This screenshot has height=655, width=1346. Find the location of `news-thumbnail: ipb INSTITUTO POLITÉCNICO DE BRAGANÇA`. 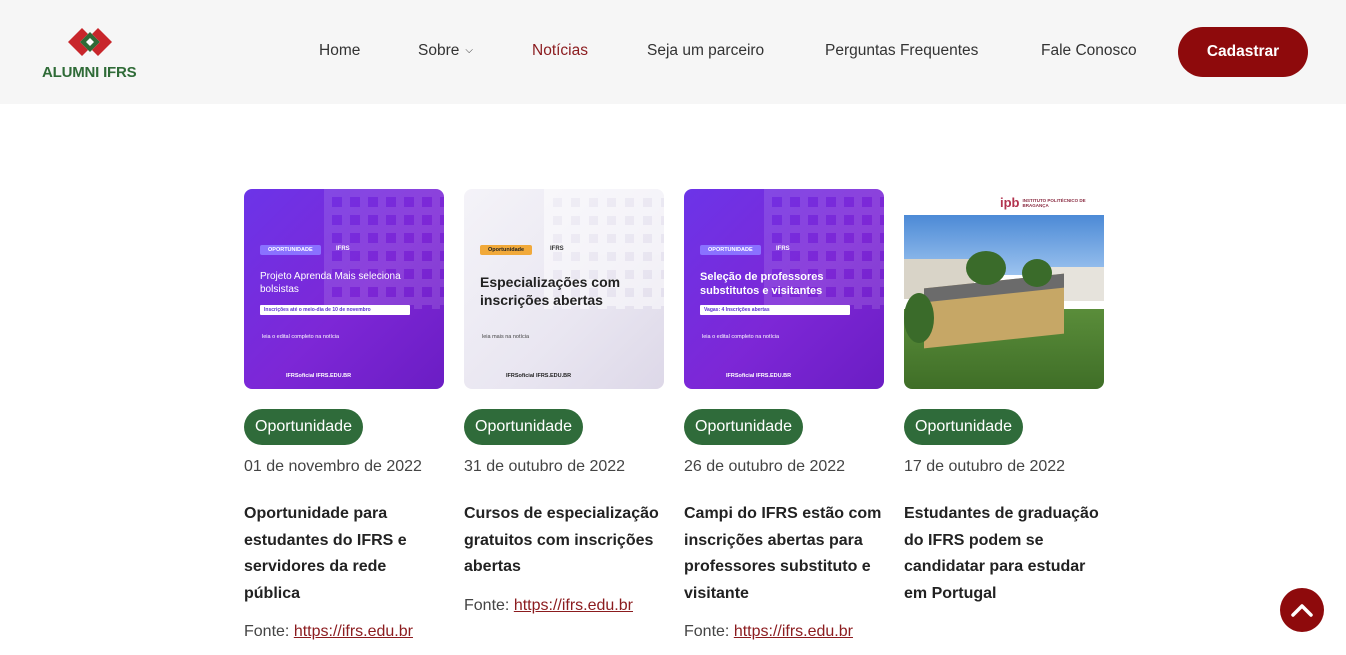

news-thumbnail: ipb INSTITUTO POLITÉCNICO DE BRAGANÇA is located at coordinates (1004, 289).